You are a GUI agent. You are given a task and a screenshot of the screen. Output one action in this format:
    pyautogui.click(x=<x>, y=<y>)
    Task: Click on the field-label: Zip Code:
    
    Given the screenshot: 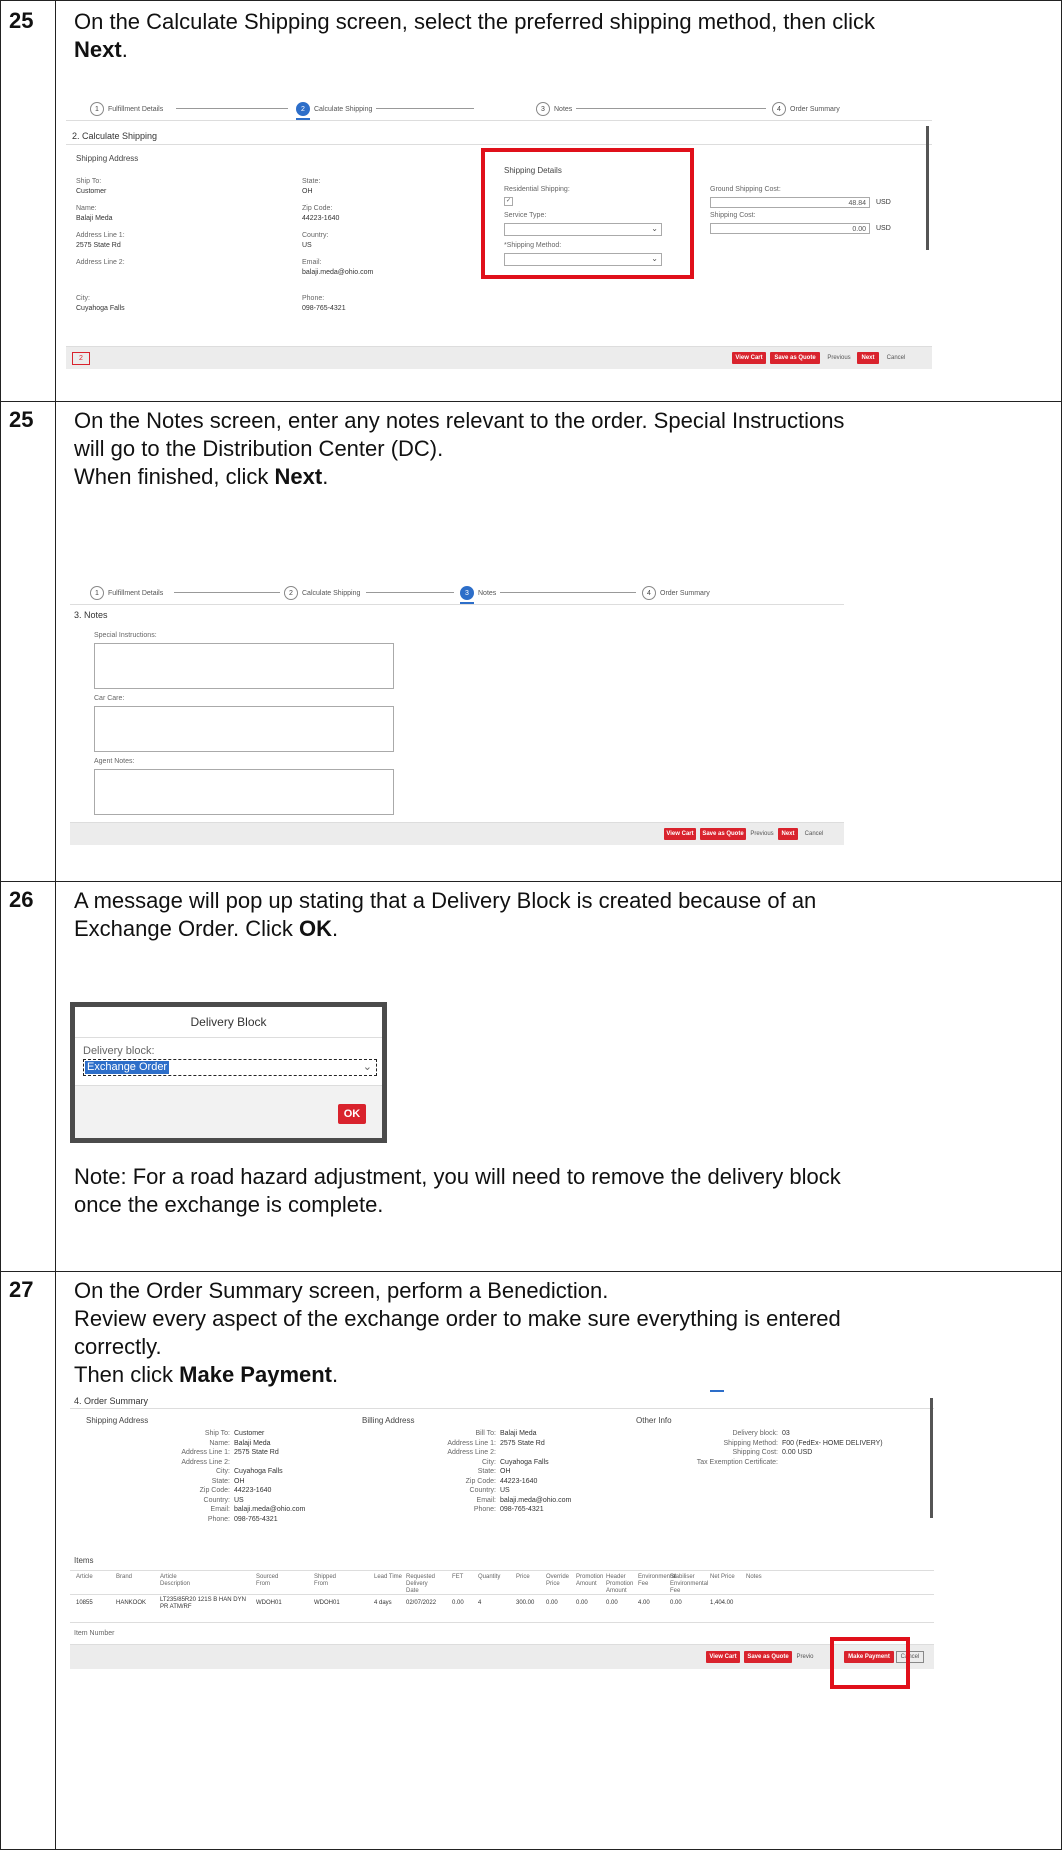 What is the action you would take?
    pyautogui.click(x=317, y=208)
    